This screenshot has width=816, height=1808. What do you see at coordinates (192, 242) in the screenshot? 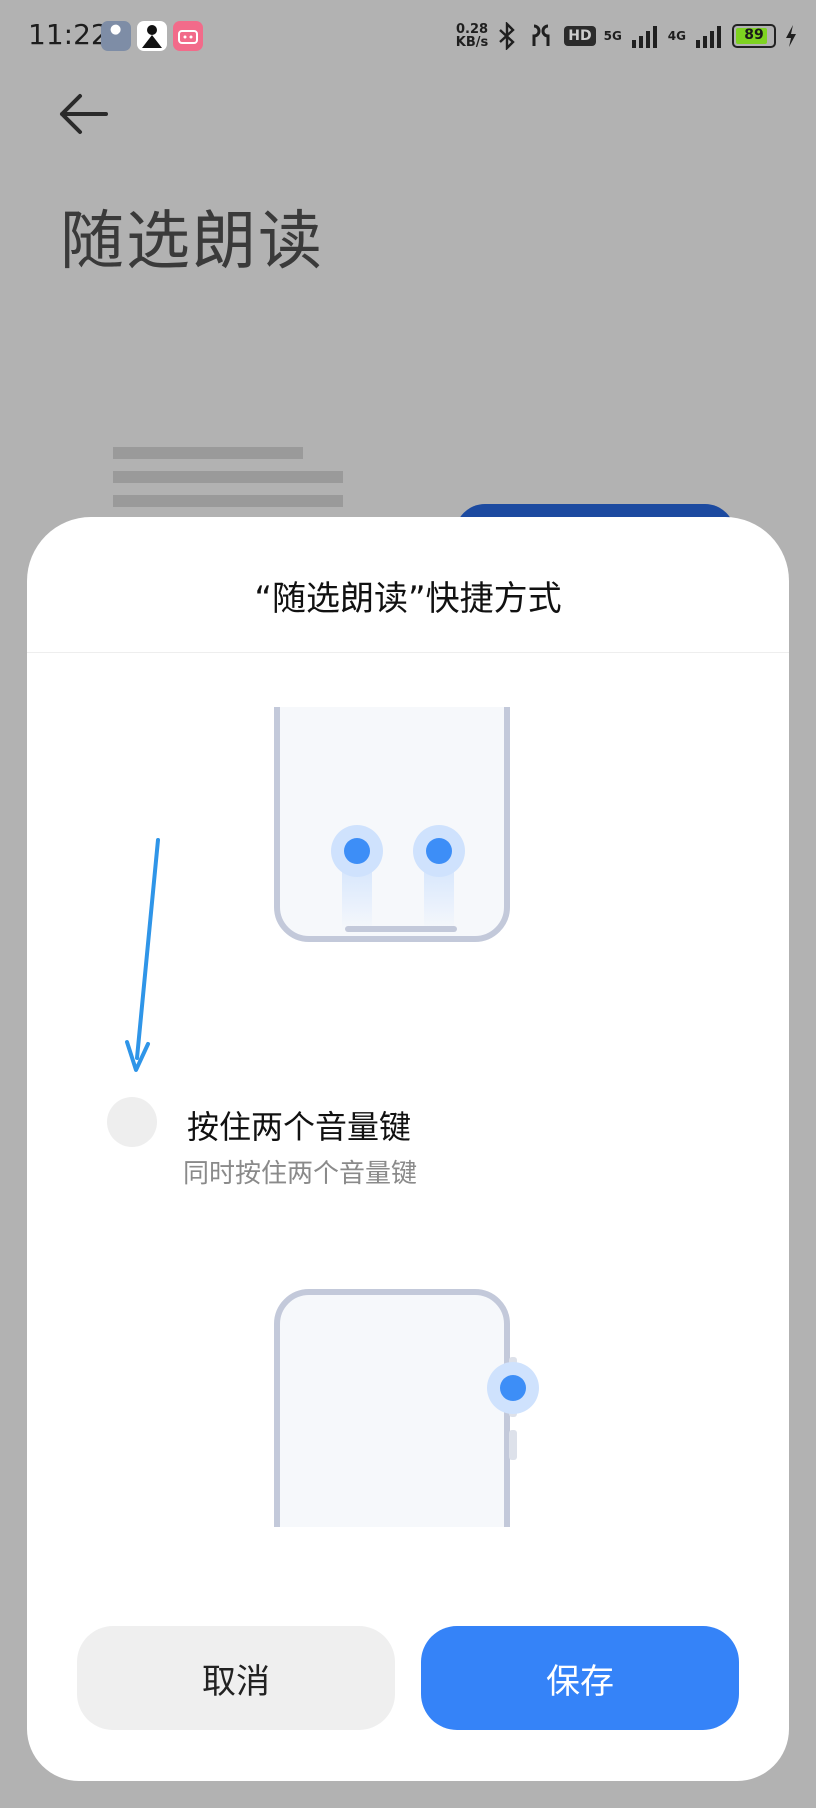
I see `page-title: 随选朗读` at bounding box center [192, 242].